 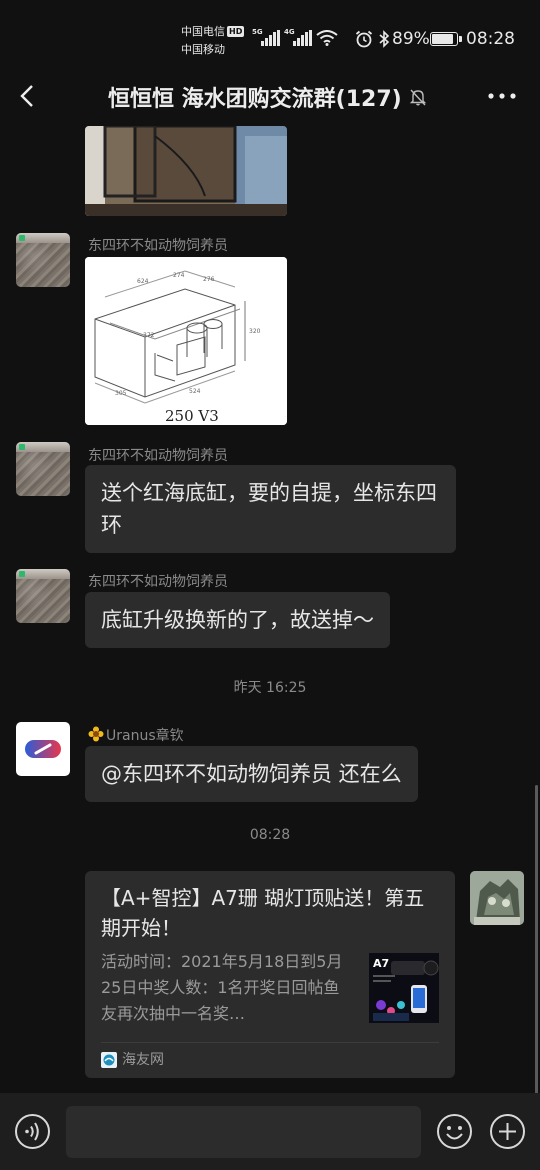 I want to click on drawing-caption: 250 V3, so click(x=192, y=416).